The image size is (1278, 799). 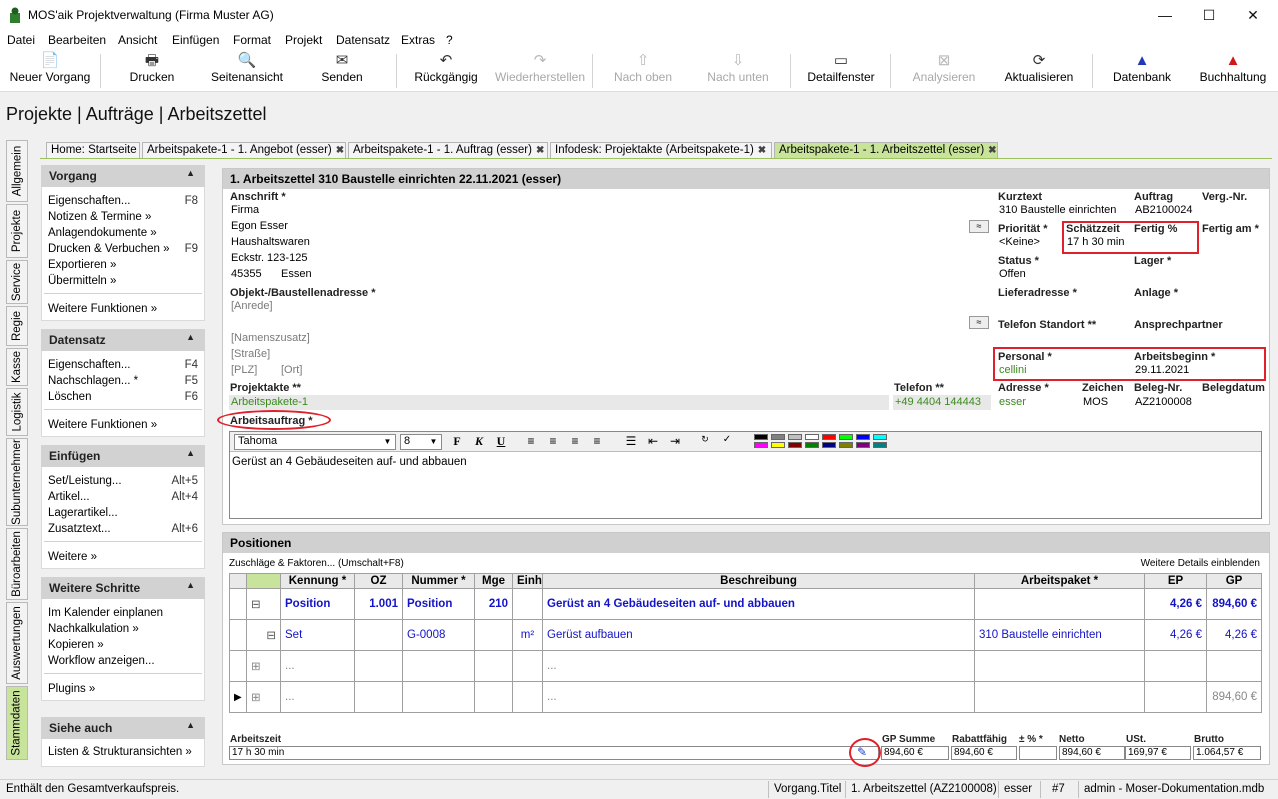 I want to click on anschrift-line-4: Eckstr. 123-125, so click(x=609, y=258).